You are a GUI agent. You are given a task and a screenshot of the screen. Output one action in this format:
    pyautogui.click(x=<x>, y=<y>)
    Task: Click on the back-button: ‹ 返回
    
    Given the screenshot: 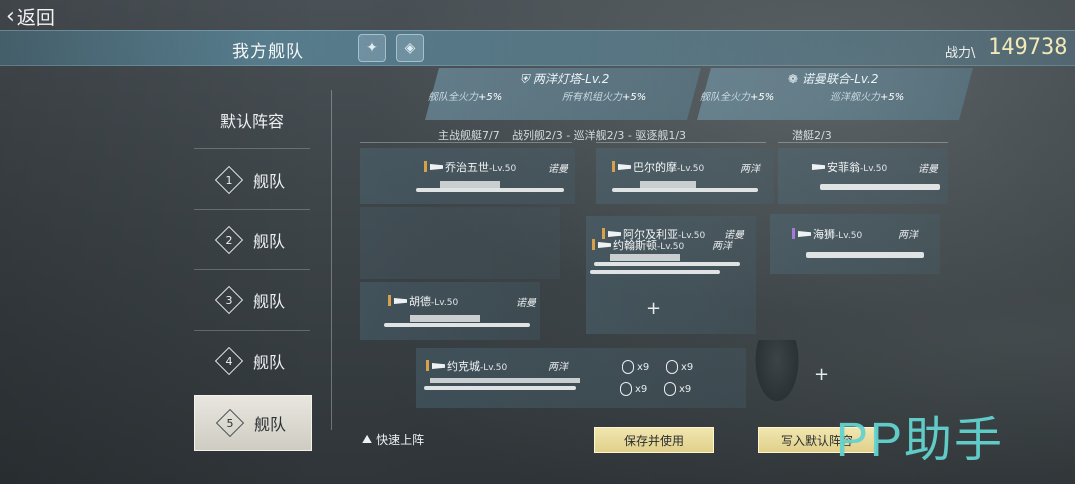 What is the action you would take?
    pyautogui.click(x=30, y=16)
    